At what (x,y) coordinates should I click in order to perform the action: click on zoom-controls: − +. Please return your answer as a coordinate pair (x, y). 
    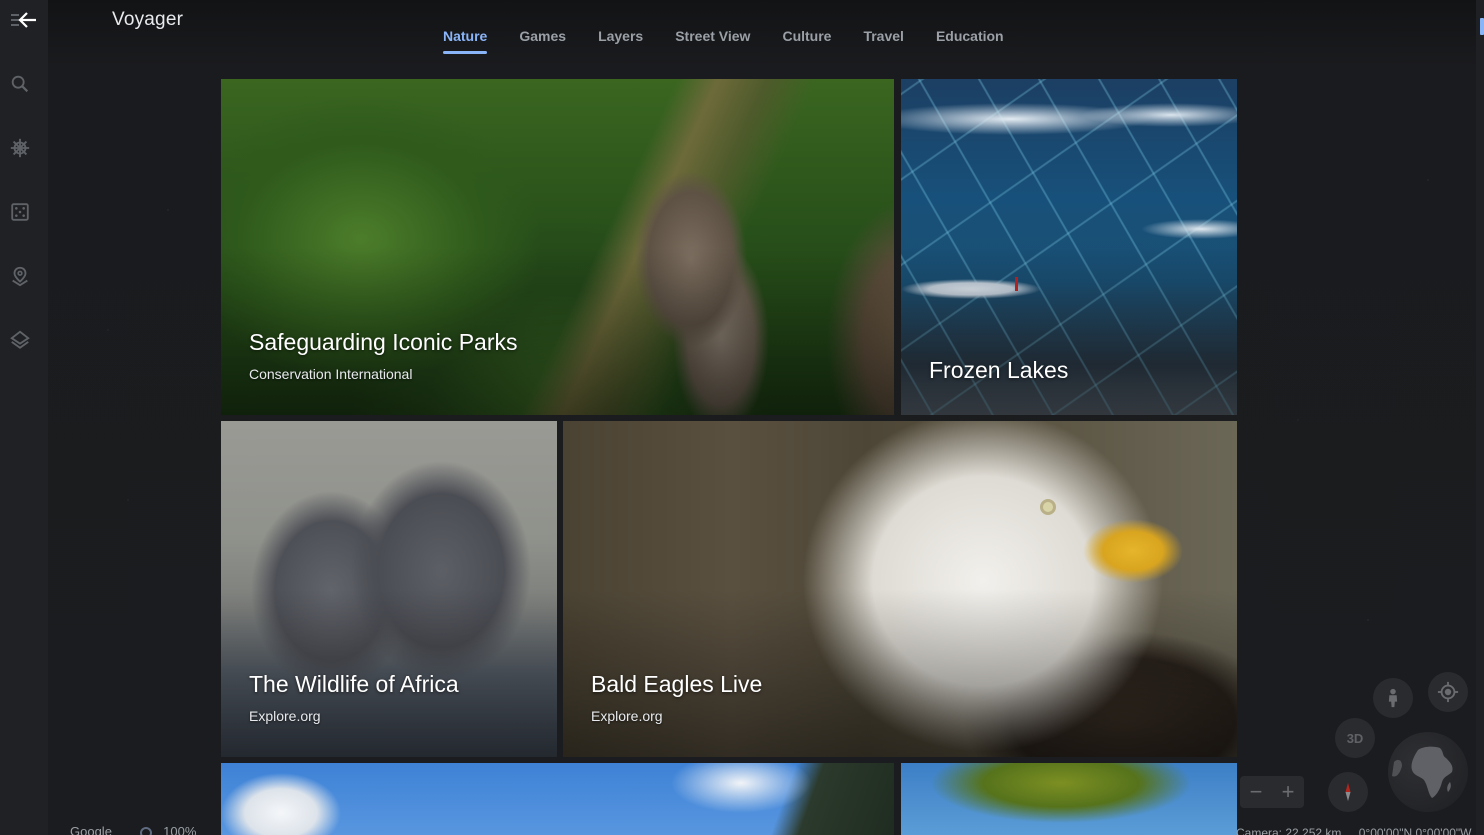
    Looking at the image, I should click on (1272, 792).